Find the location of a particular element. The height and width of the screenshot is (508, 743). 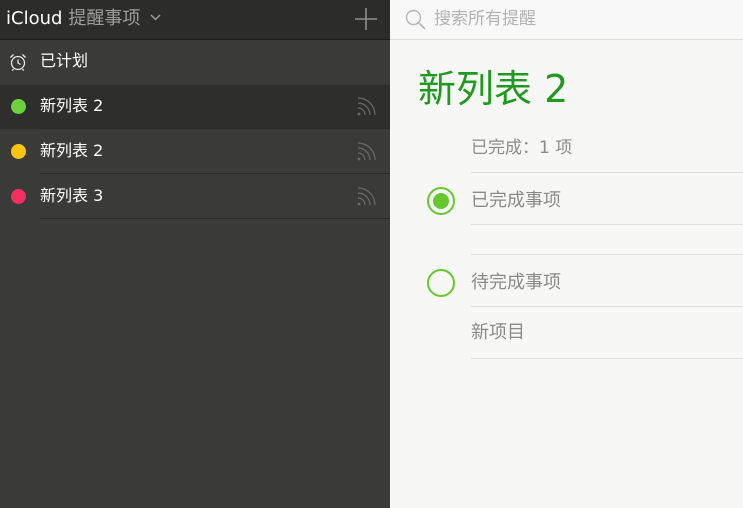

app-switcher: iCloud 提醒事项 is located at coordinates (83, 19).